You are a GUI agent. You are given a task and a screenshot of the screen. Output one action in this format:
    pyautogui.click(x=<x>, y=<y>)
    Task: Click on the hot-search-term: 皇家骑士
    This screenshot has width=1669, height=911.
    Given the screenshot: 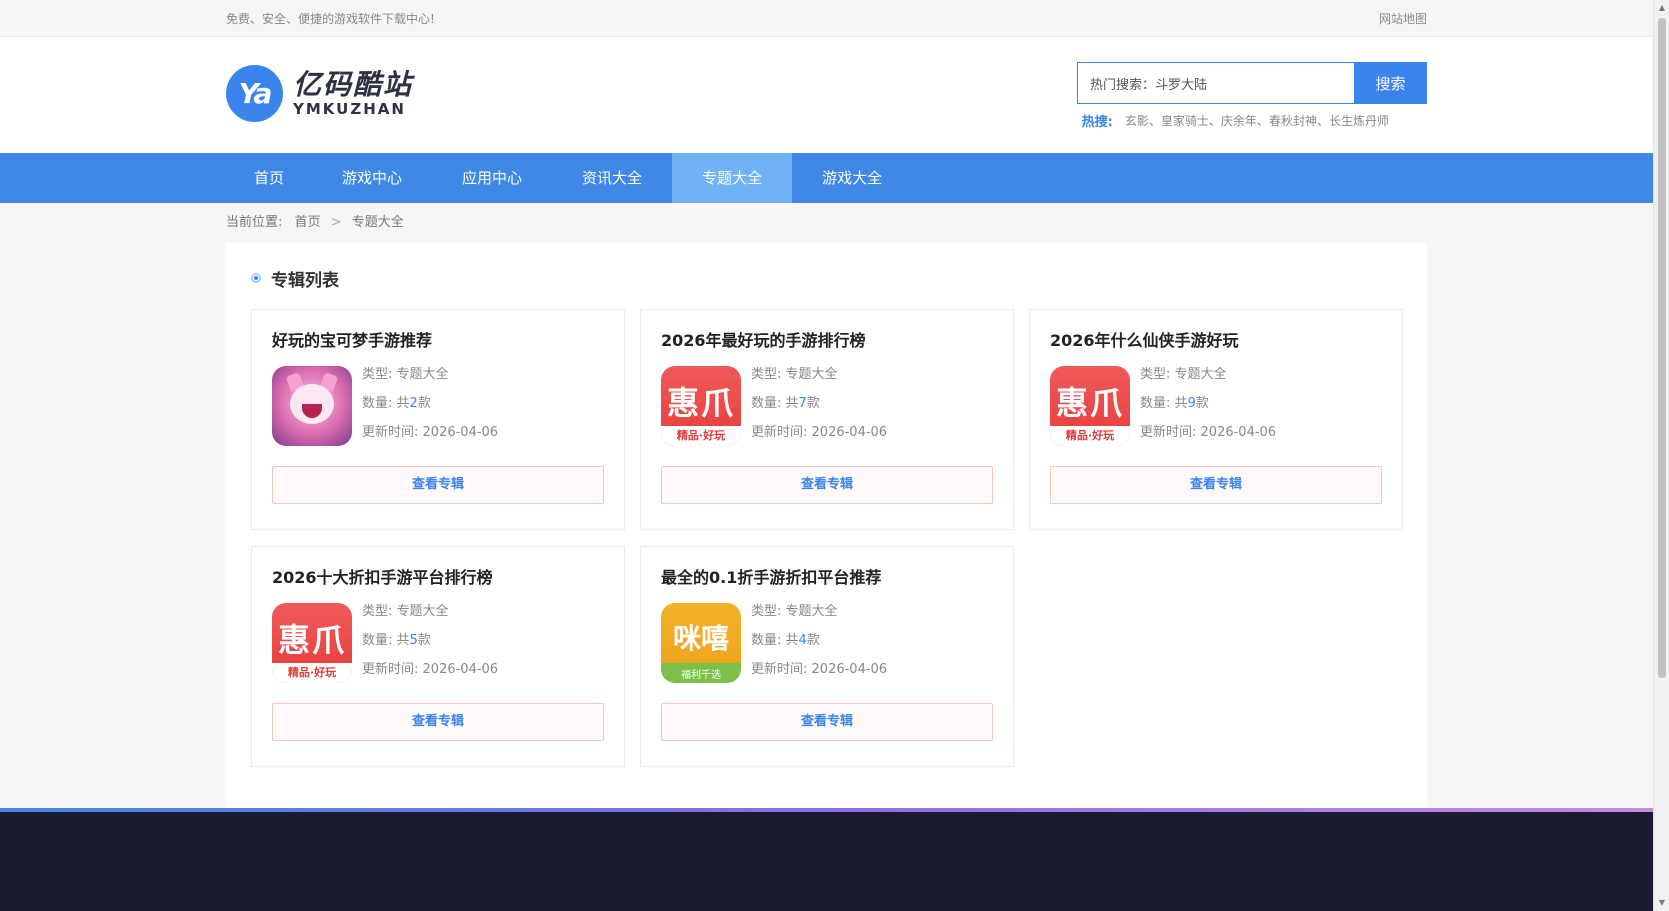 What is the action you would take?
    pyautogui.click(x=1185, y=120)
    